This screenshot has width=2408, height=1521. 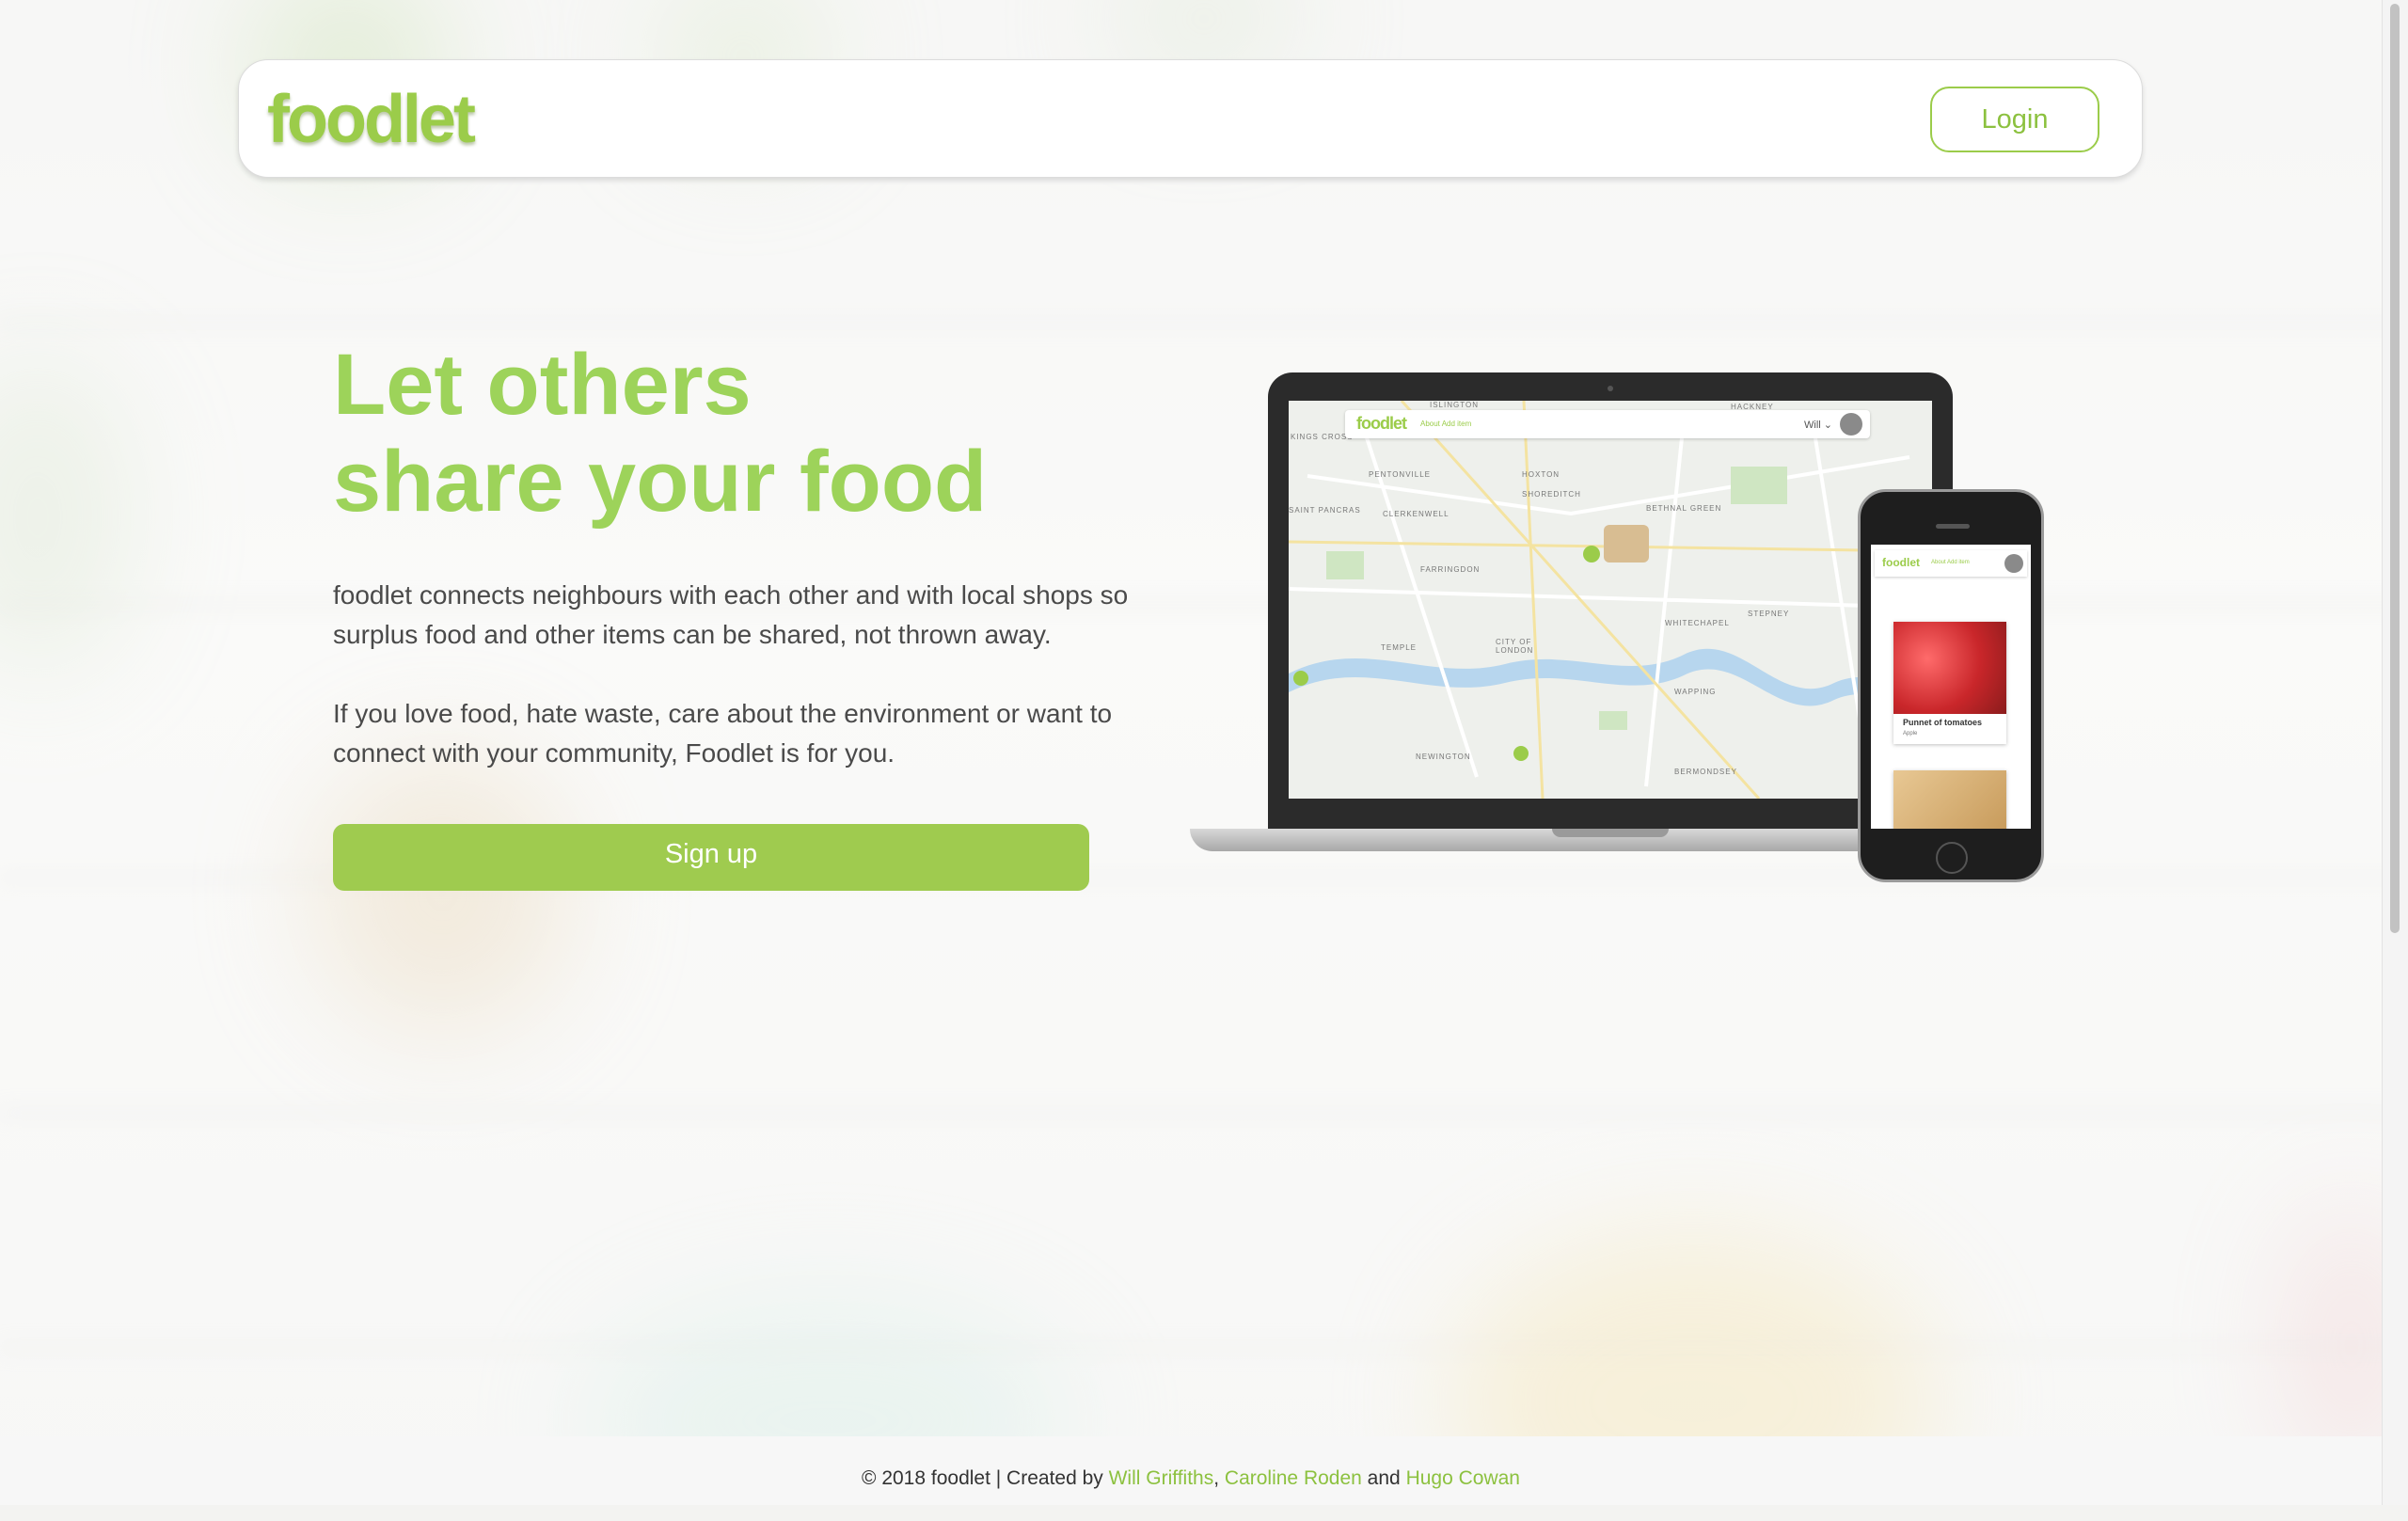 What do you see at coordinates (1446, 424) in the screenshot?
I see `mockup-nav-links: About Add item` at bounding box center [1446, 424].